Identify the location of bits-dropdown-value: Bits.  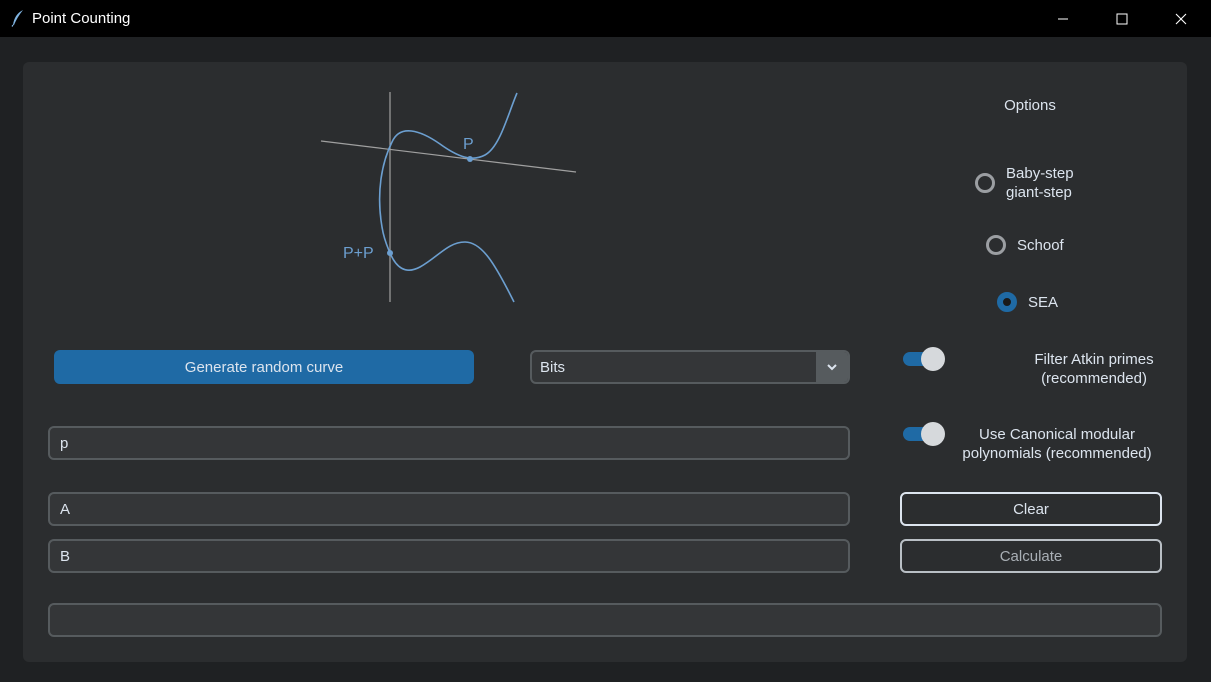
(553, 367).